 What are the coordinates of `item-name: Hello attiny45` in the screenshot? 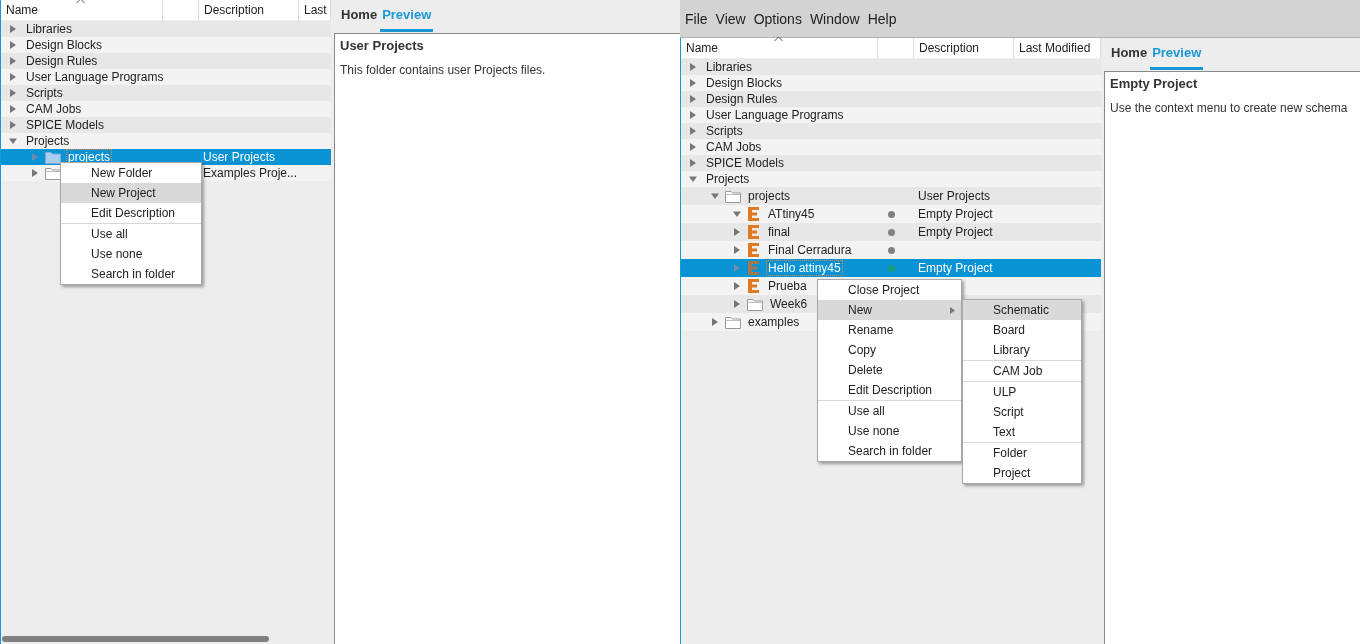 It's located at (804, 268).